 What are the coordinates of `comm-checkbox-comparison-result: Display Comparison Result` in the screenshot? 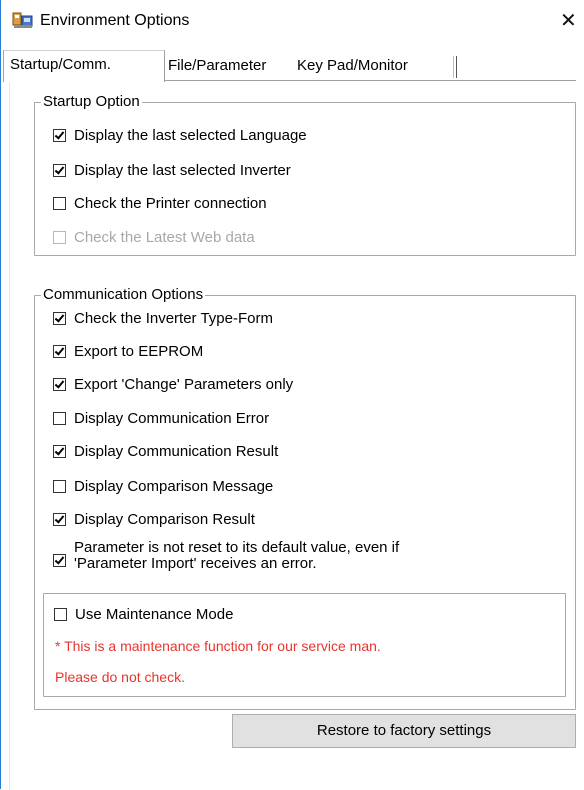 It's located at (154, 519).